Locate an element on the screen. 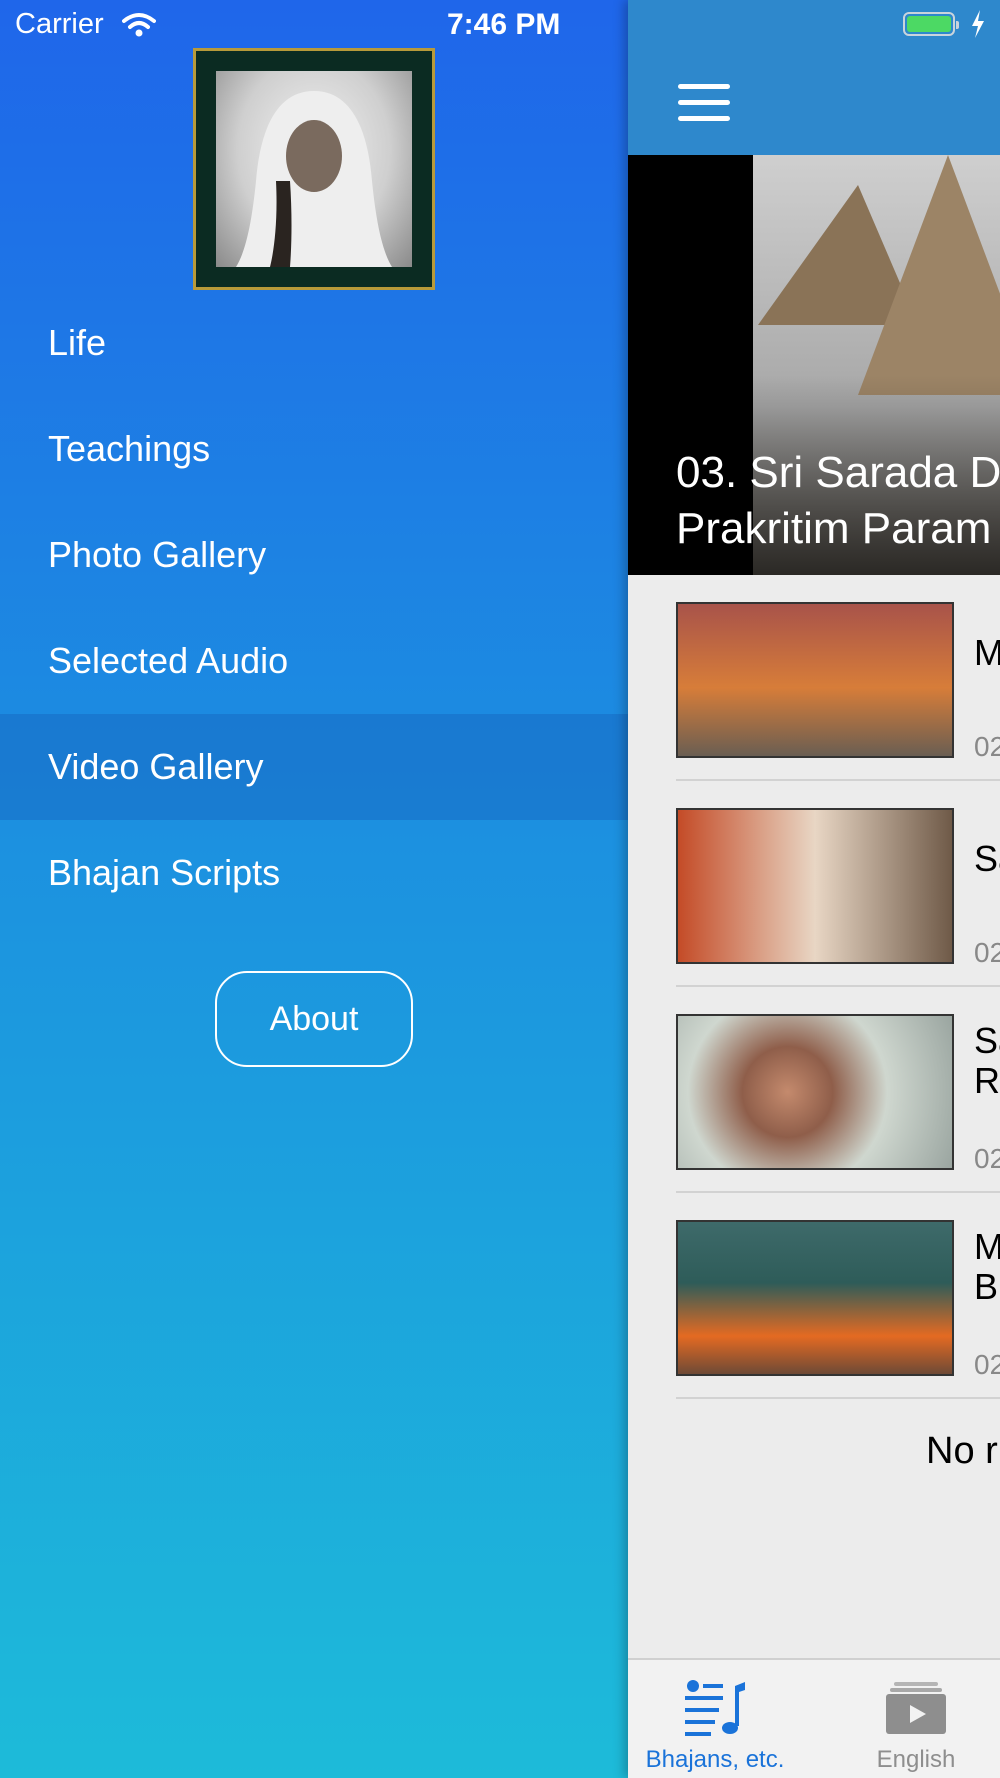  video-title: M Br is located at coordinates (987, 1266).